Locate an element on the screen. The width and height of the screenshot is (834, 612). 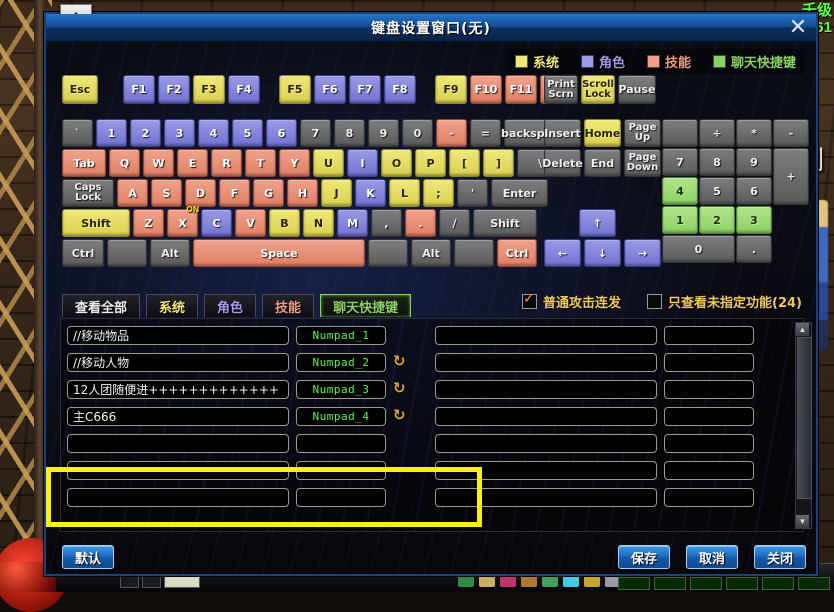
key-o: O is located at coordinates (396, 163).